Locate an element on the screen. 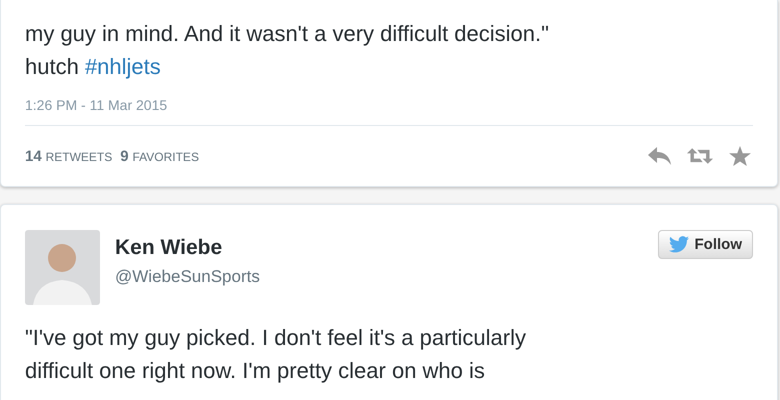 Image resolution: width=780 pixels, height=400 pixels. tweet-text: my guy in mind. And it wasn't a very difficult decision." is located at coordinates (287, 34).